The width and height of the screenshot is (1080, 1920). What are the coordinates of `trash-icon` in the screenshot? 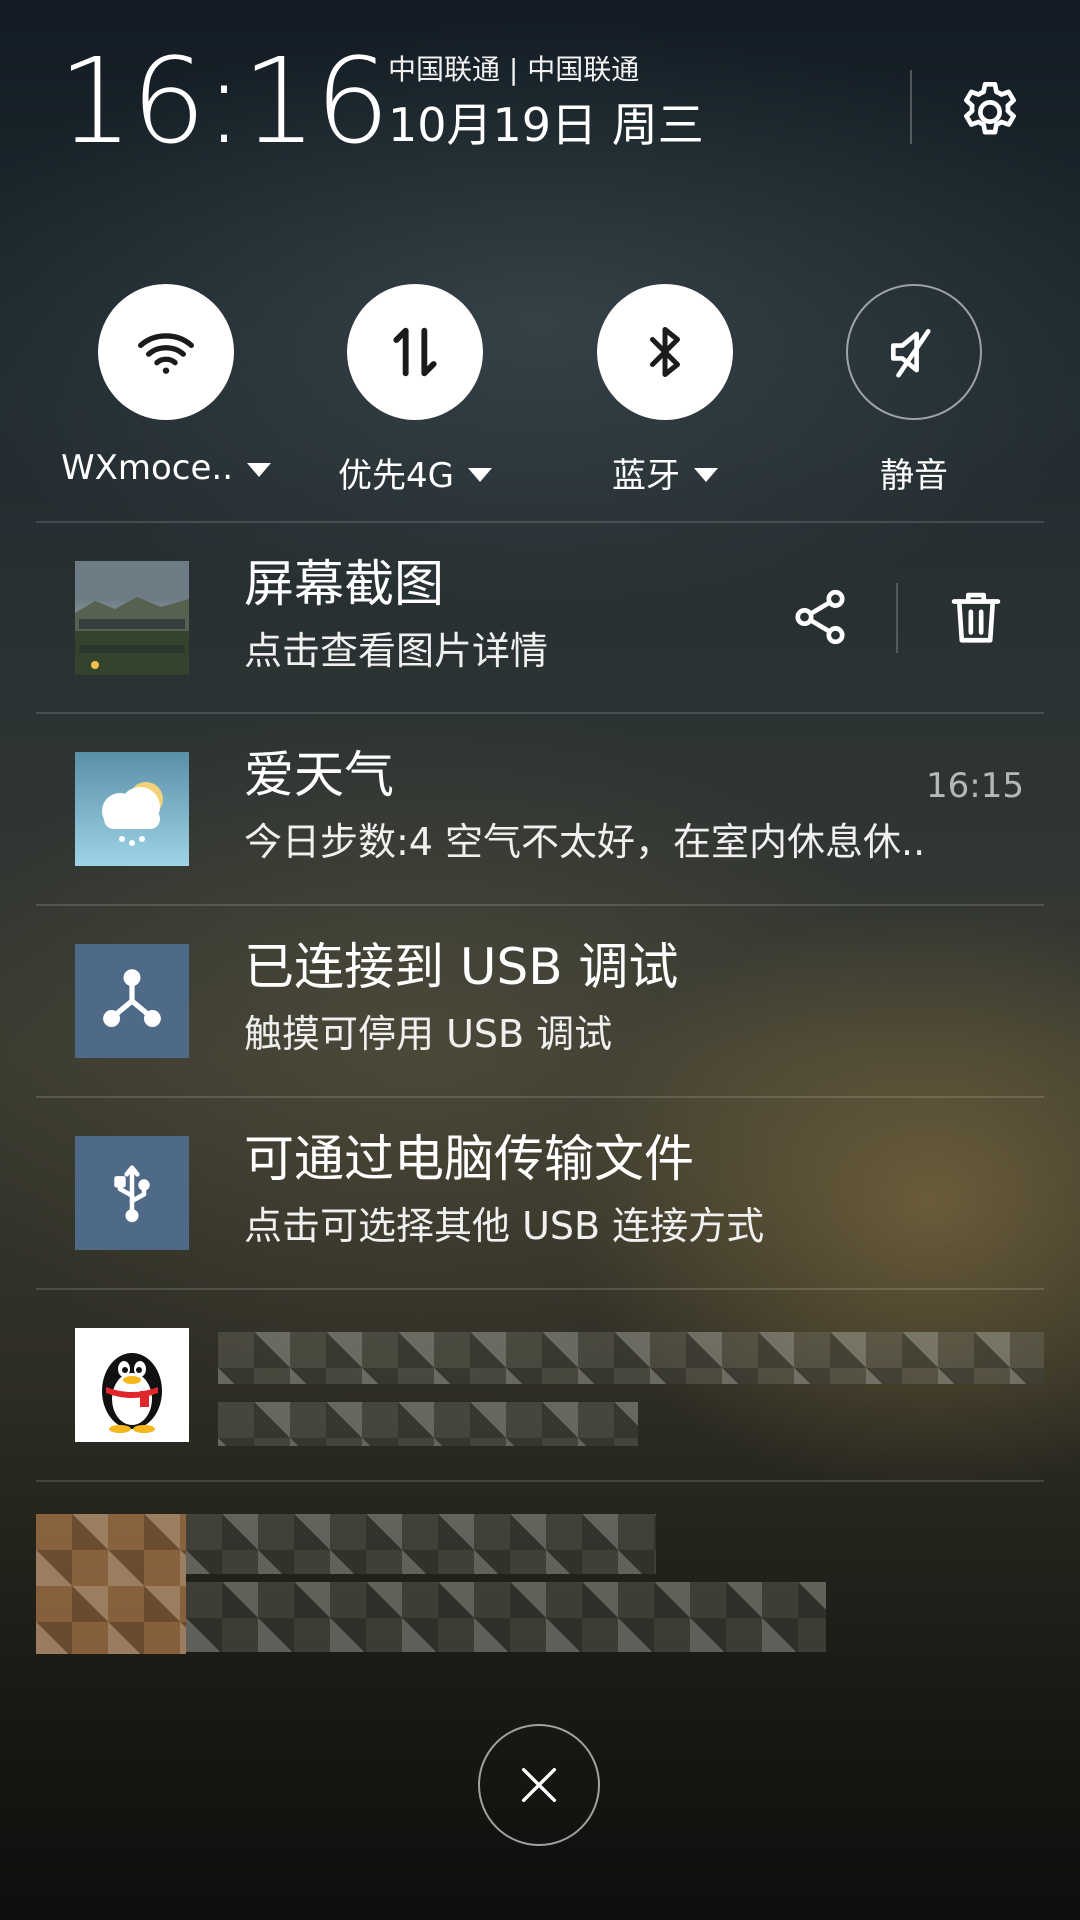 It's located at (976, 617).